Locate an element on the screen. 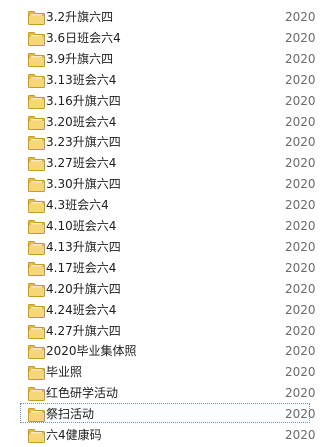  file-name: 4.24班会六4 is located at coordinates (81, 309).